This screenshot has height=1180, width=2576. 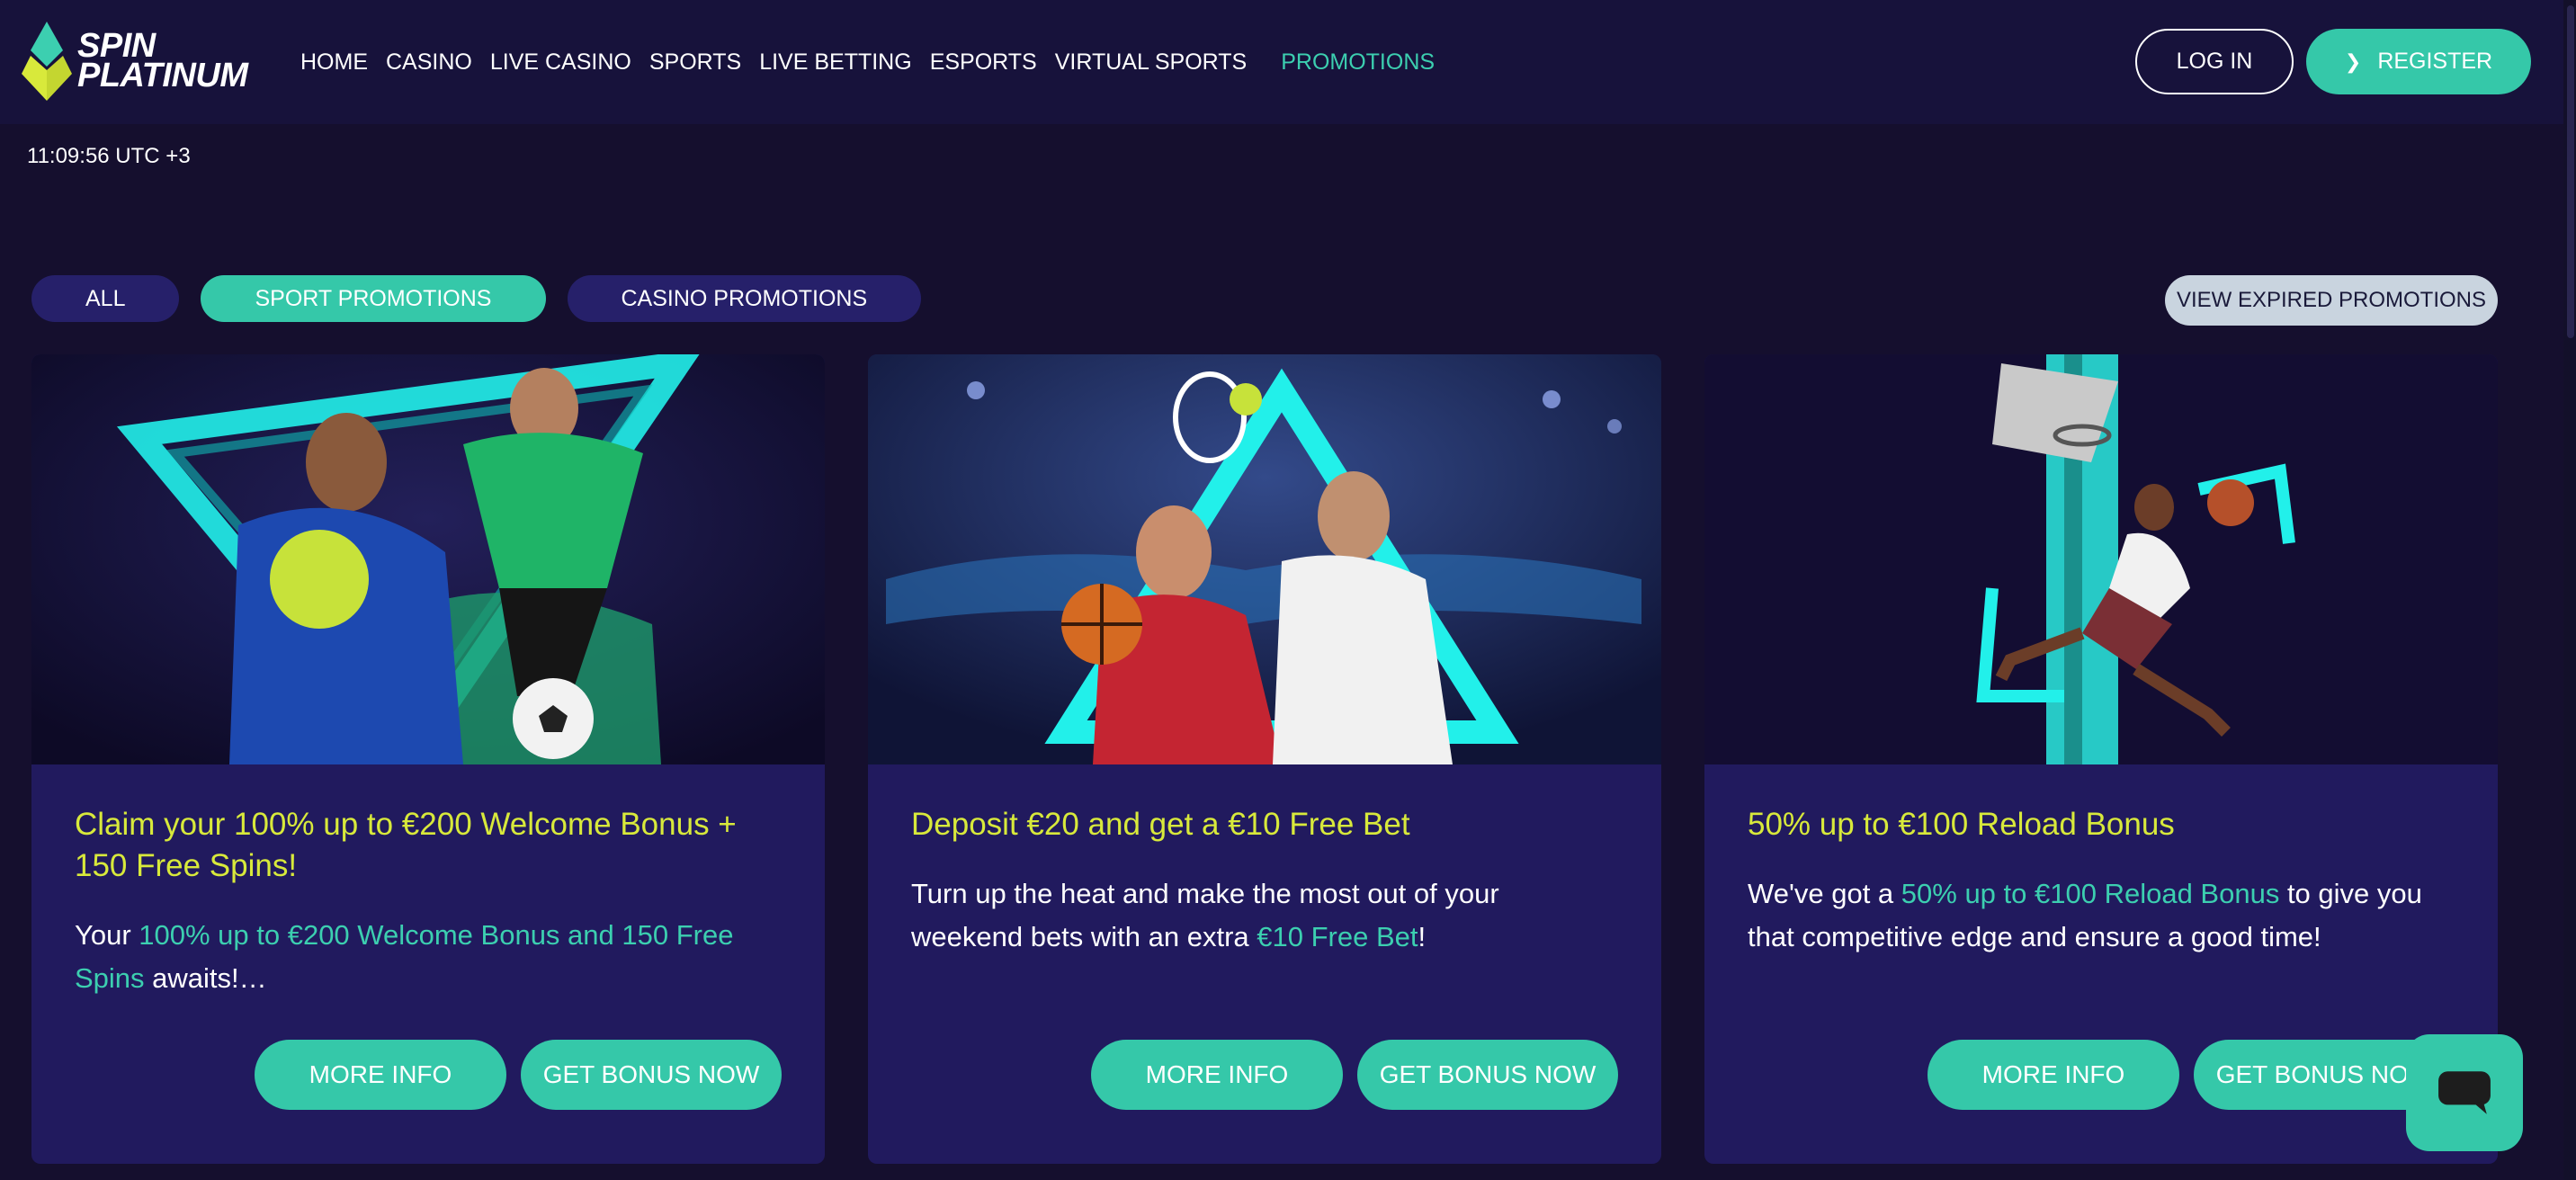 What do you see at coordinates (162, 75) in the screenshot?
I see `brand-line-2: PLATINUM` at bounding box center [162, 75].